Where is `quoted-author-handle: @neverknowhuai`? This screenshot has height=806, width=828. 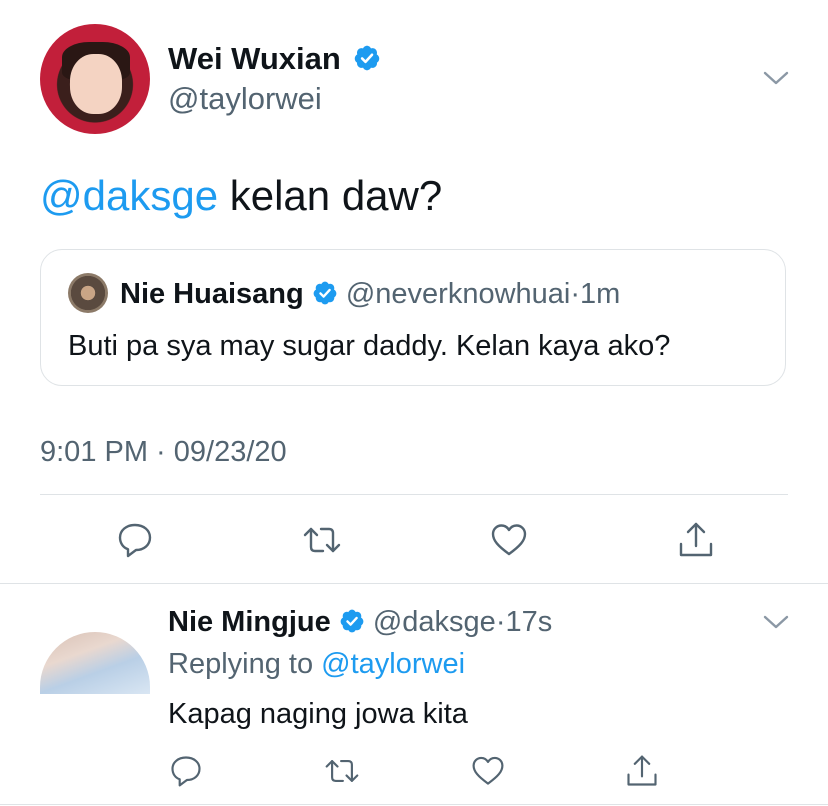 quoted-author-handle: @neverknowhuai is located at coordinates (458, 294).